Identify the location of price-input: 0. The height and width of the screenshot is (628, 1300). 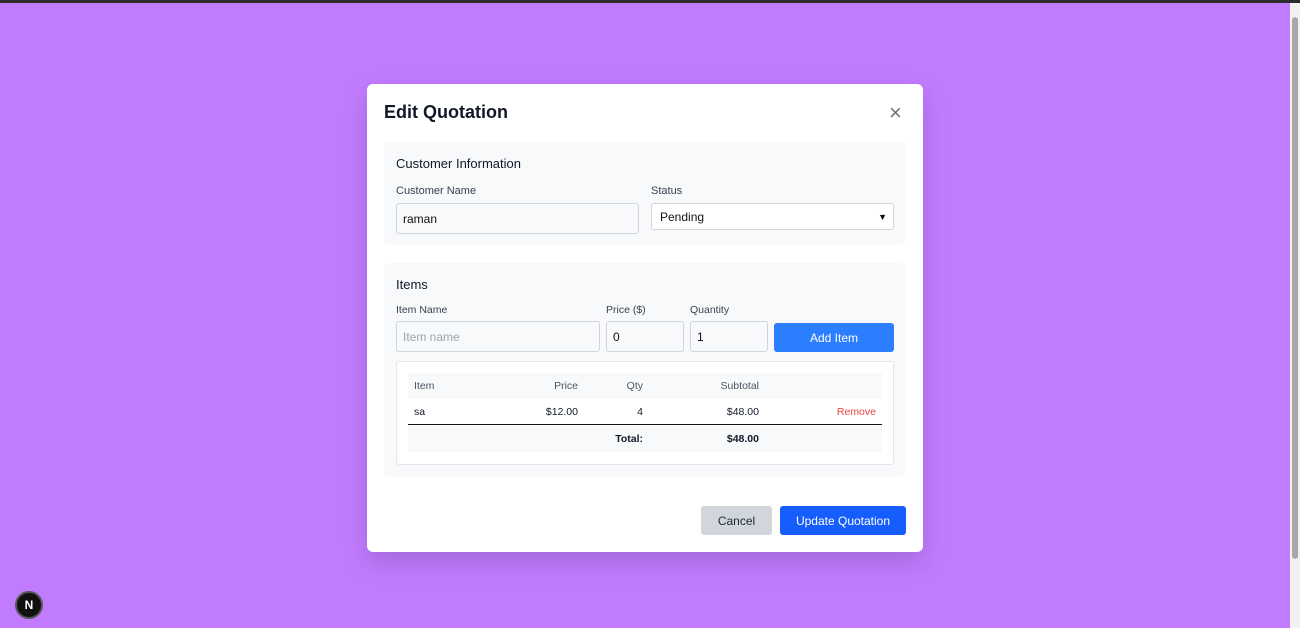
(645, 336).